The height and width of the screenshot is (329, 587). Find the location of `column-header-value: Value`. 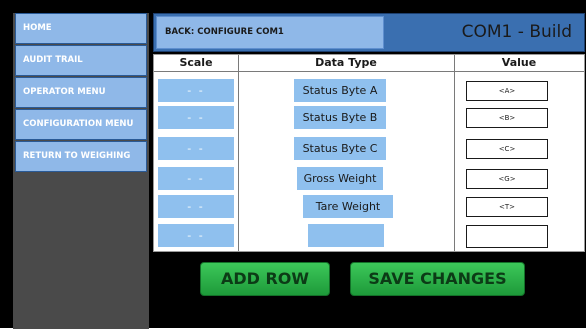

column-header-value: Value is located at coordinates (519, 62).